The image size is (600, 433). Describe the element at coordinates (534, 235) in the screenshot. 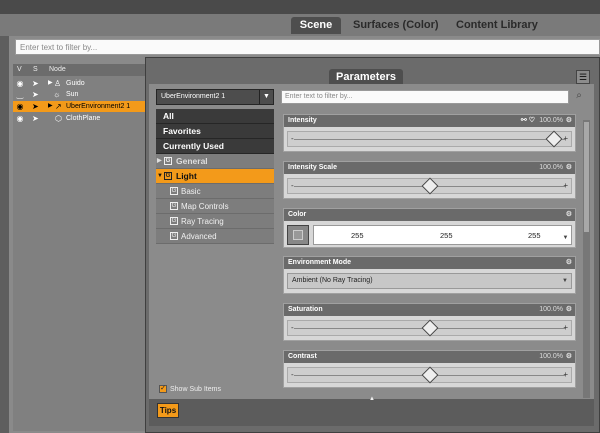

I see `color-b: 255` at that location.